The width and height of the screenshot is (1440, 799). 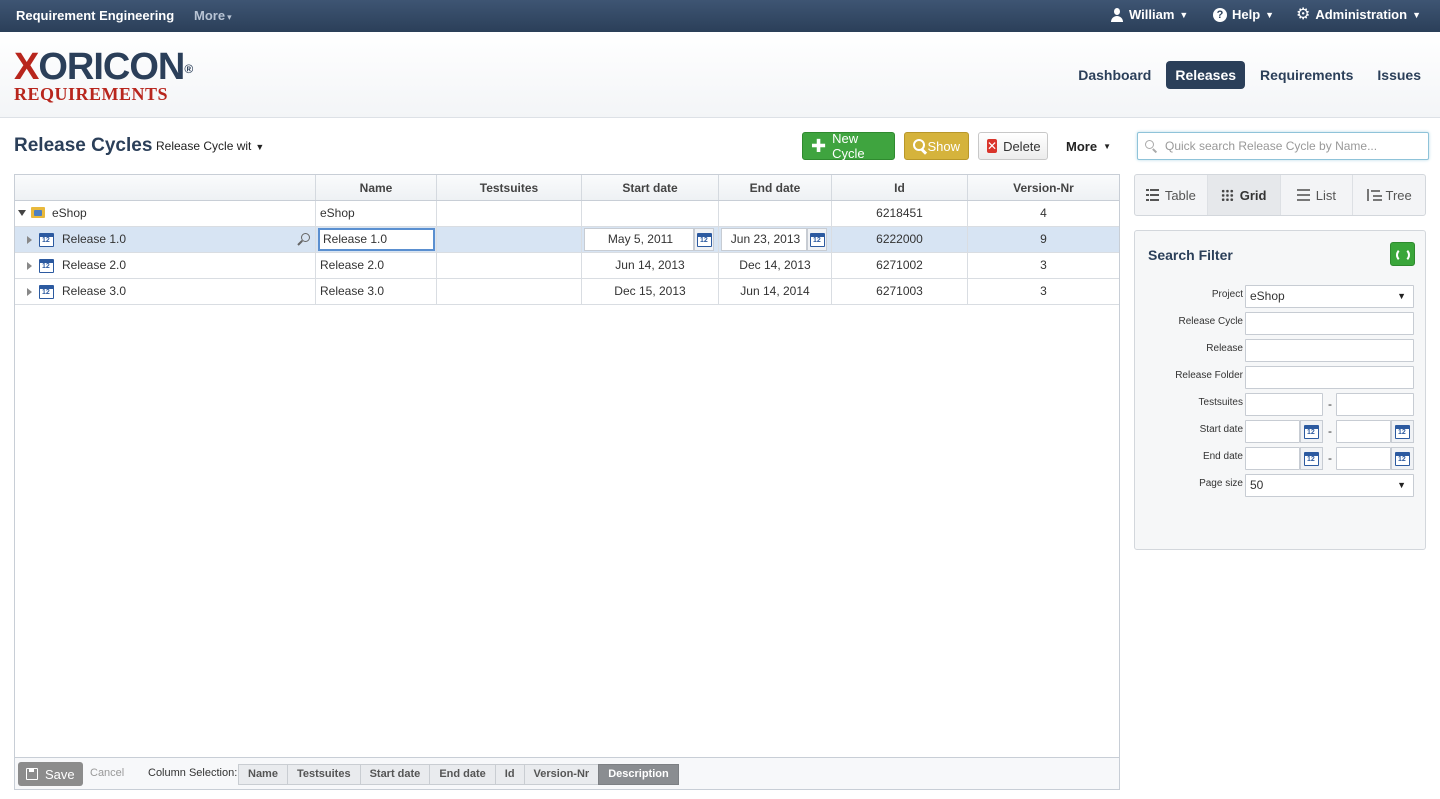 What do you see at coordinates (639, 239) in the screenshot?
I see `start-date-edit-input: May 5, 2011` at bounding box center [639, 239].